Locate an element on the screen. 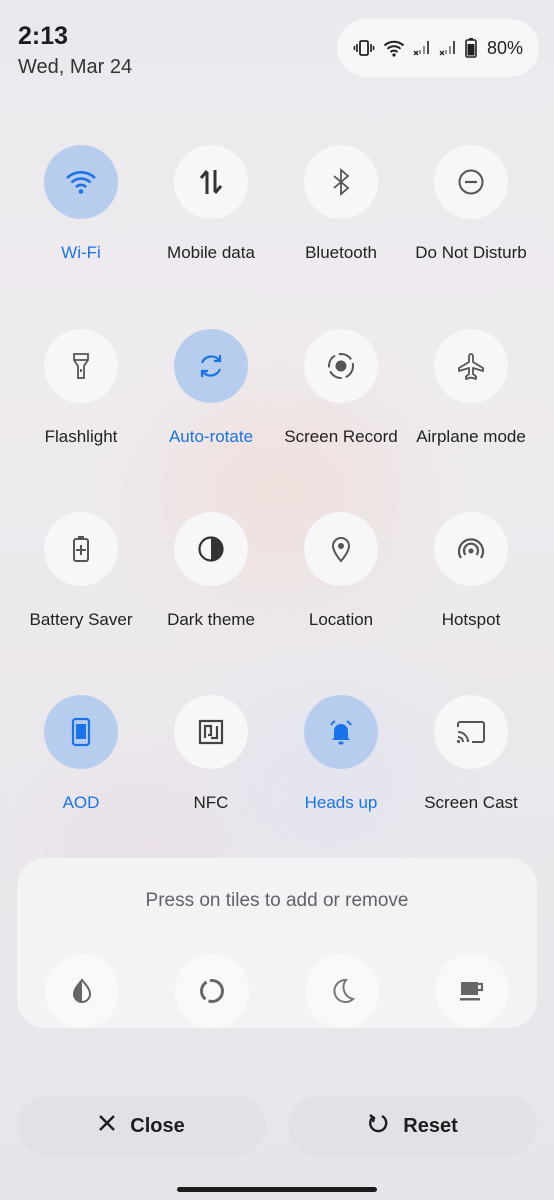 This screenshot has width=554, height=1200. tile-battery-saver: Battery Saver is located at coordinates (81, 571).